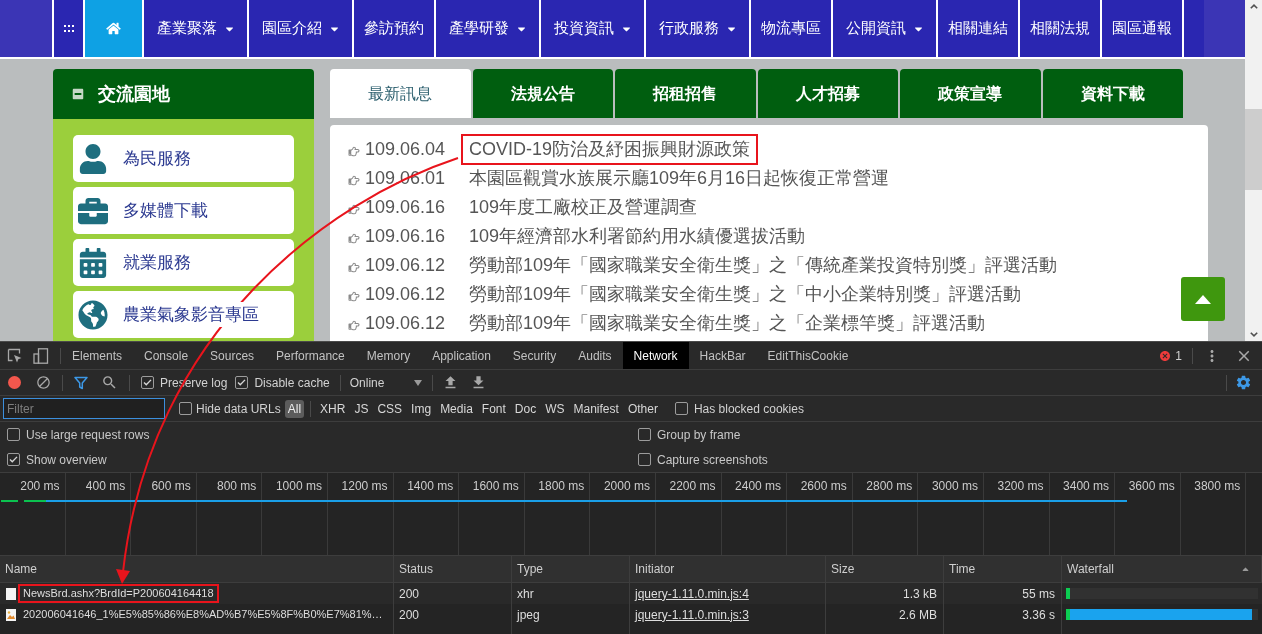  Describe the element at coordinates (571, 569) in the screenshot. I see `column-header: Type` at that location.